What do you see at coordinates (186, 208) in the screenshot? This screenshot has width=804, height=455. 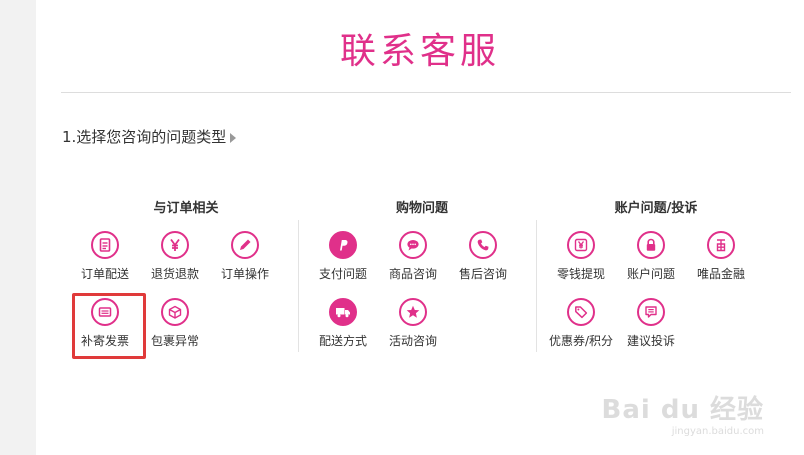 I see `group-title-order: 与订单相关` at bounding box center [186, 208].